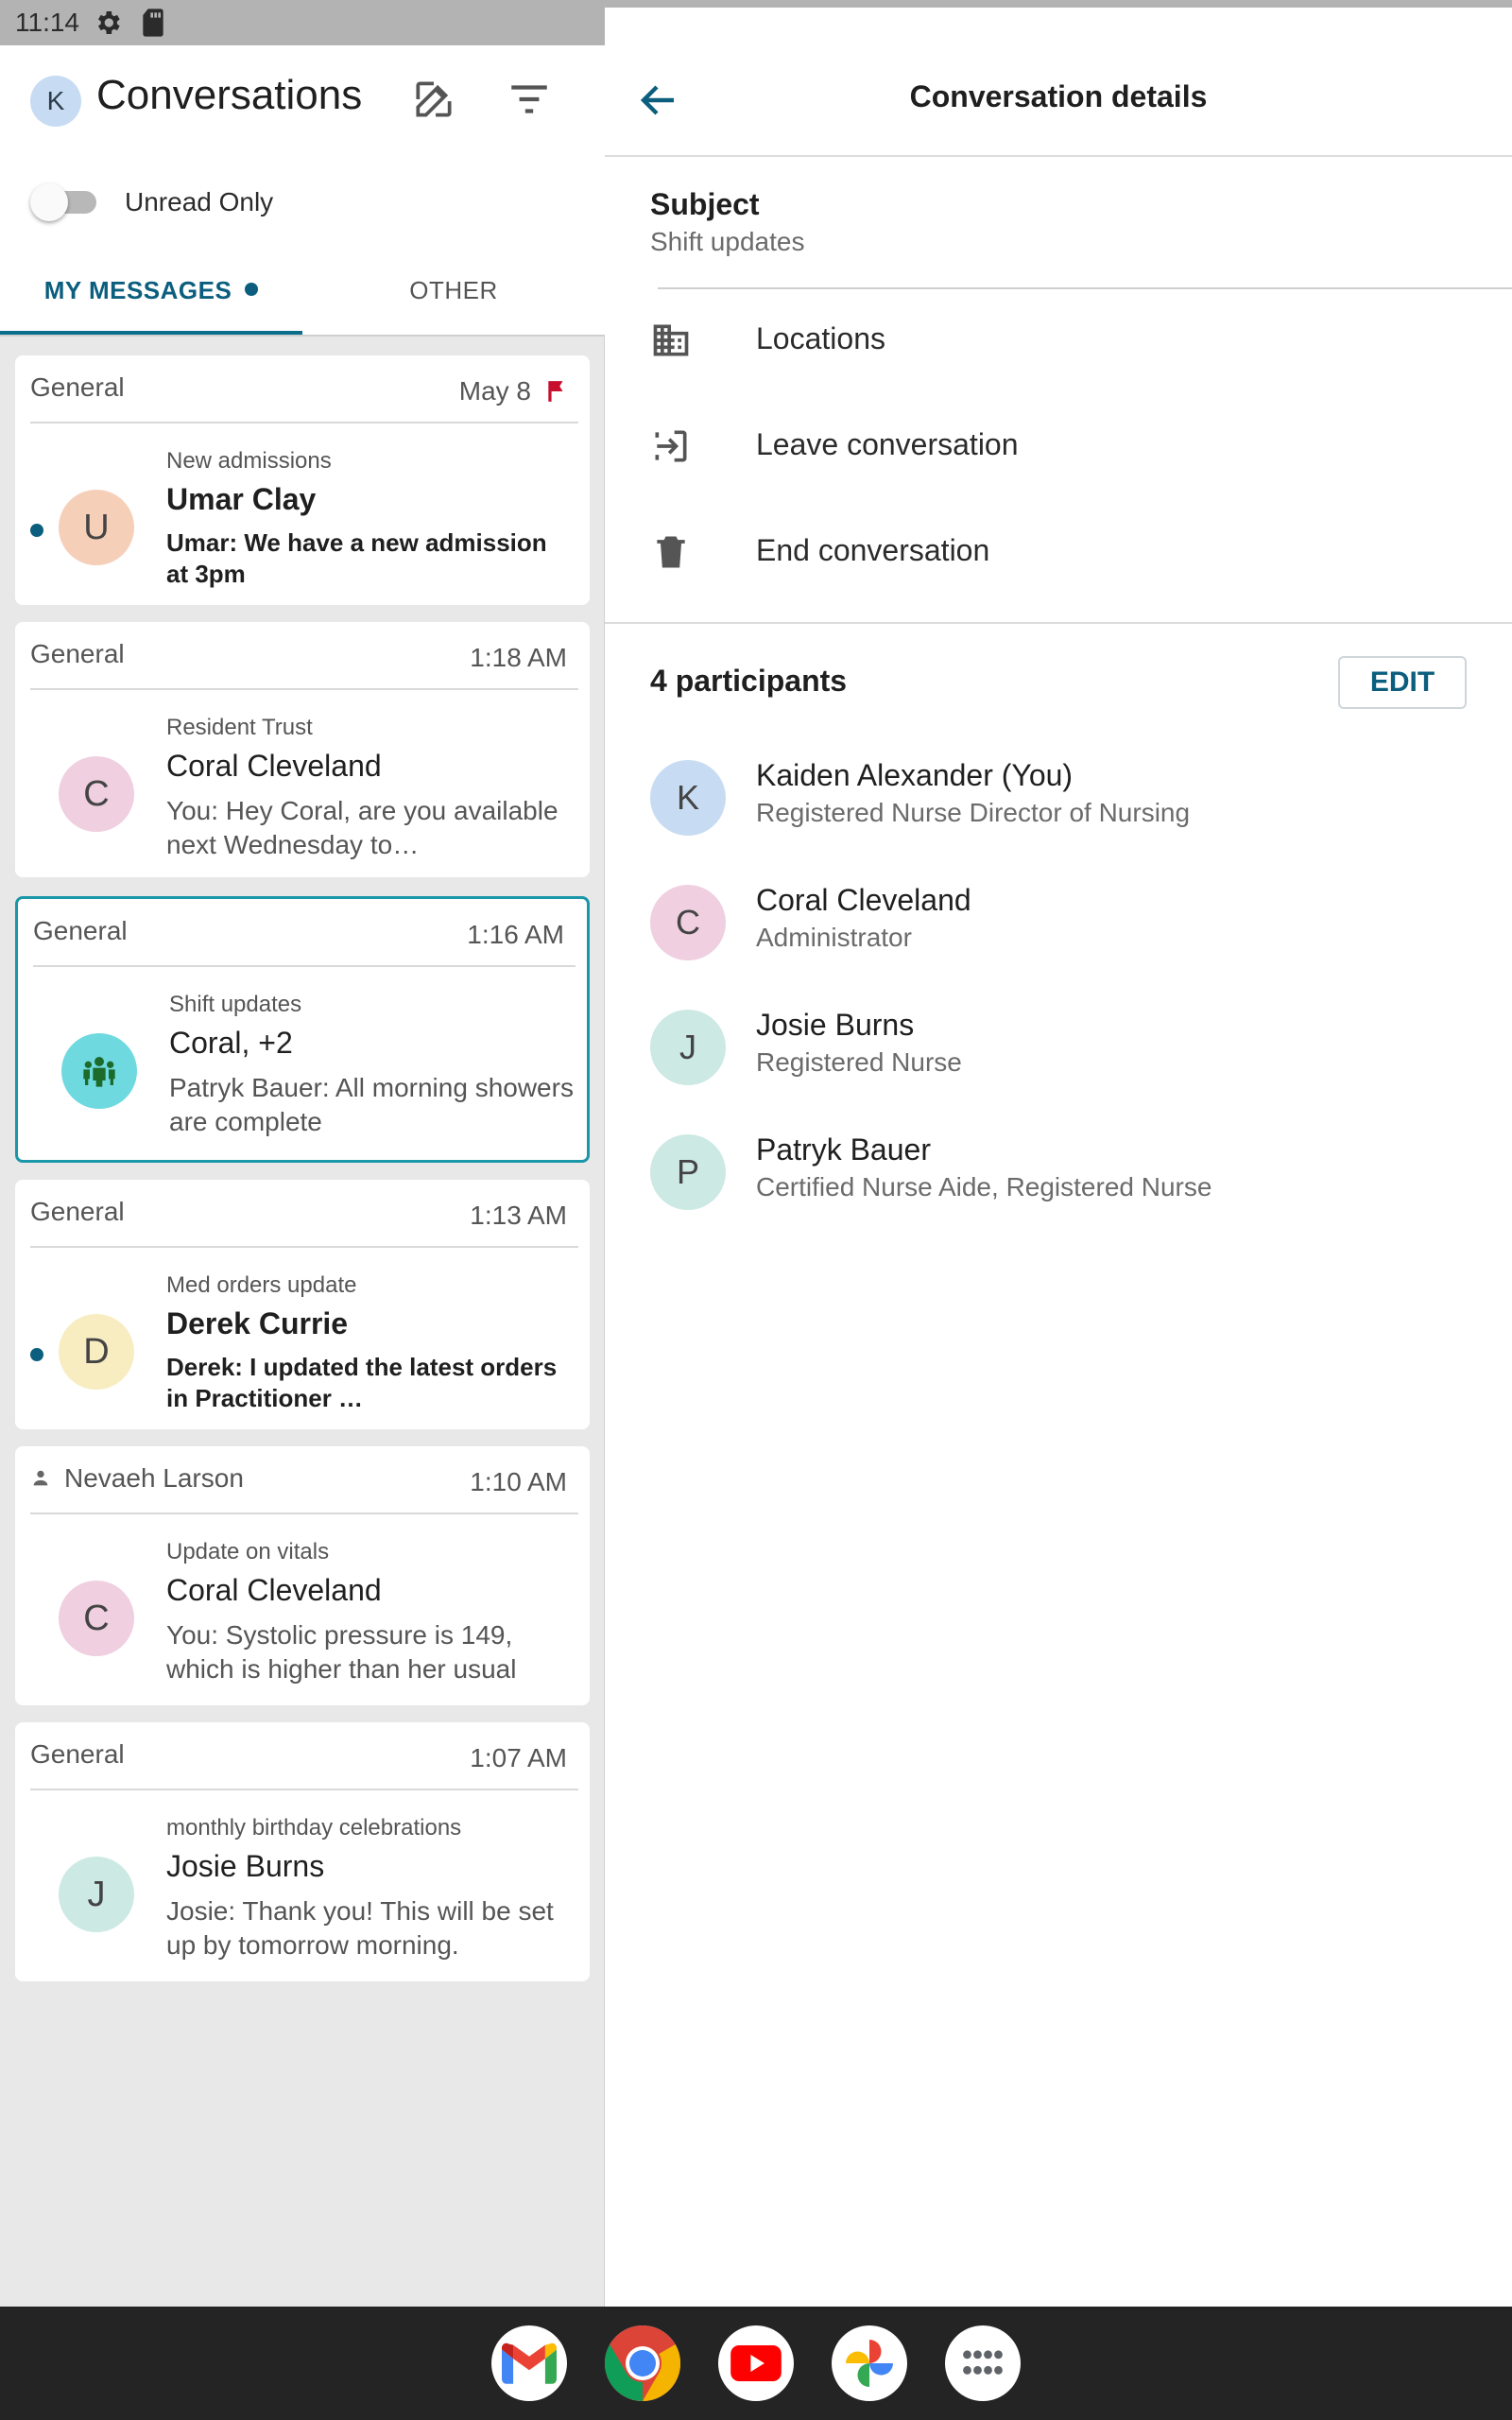 This screenshot has width=1512, height=2420. I want to click on details-title: Conversation details, so click(1058, 96).